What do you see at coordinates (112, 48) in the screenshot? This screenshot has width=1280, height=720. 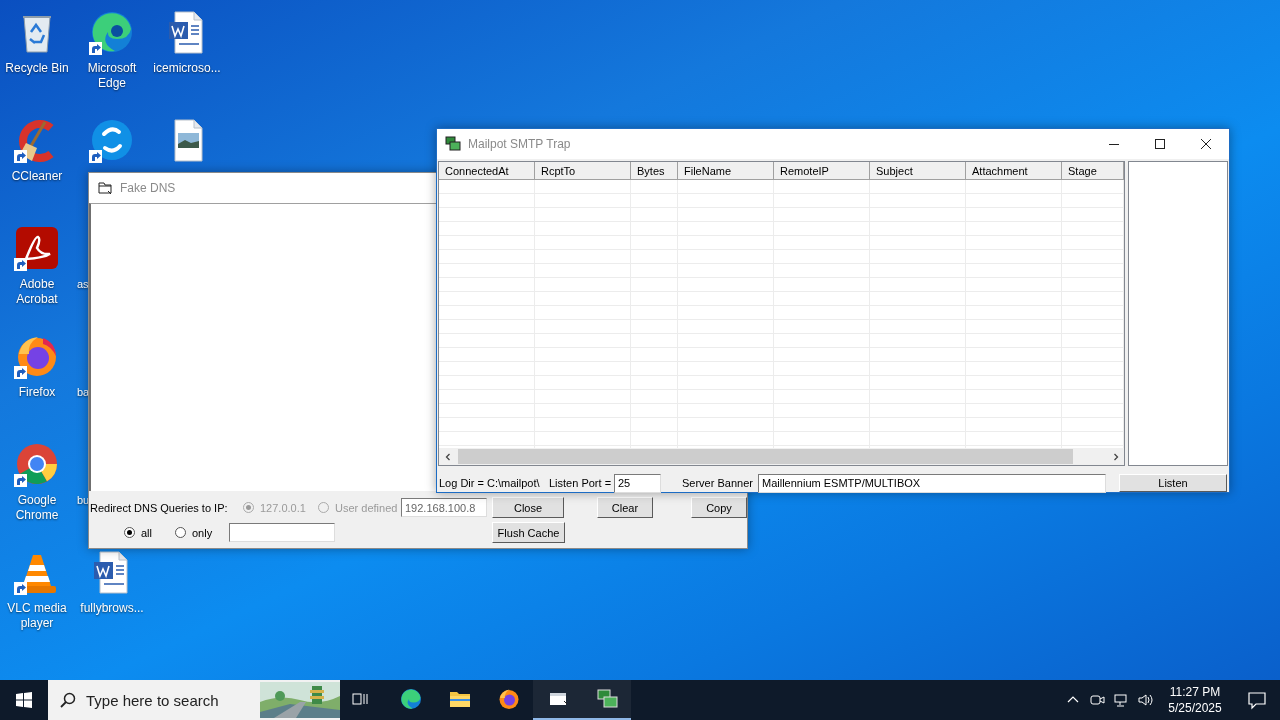 I see `desktop-shortcut: Microsoft Edge` at bounding box center [112, 48].